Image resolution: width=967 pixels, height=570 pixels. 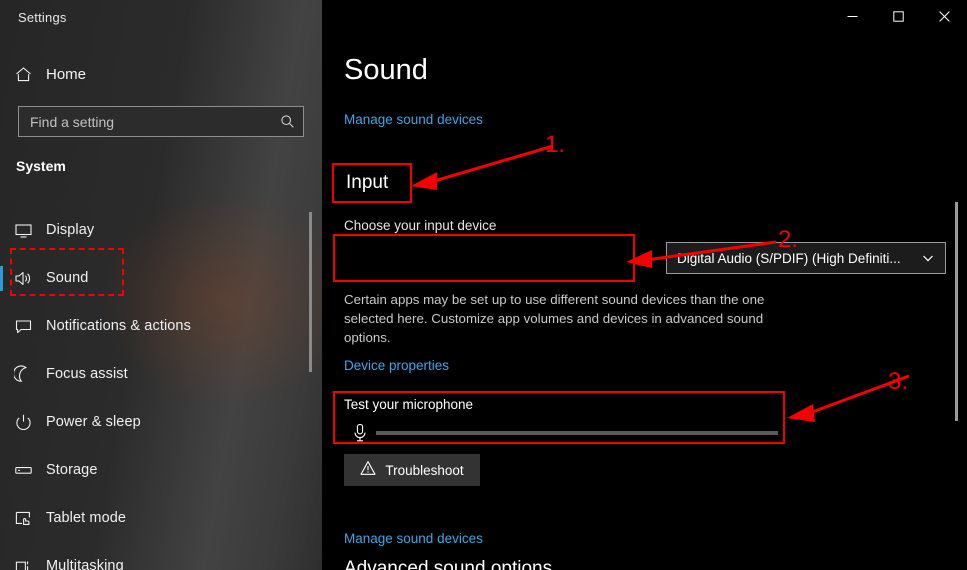 What do you see at coordinates (150, 74) in the screenshot?
I see `sidebar-item-home: Home` at bounding box center [150, 74].